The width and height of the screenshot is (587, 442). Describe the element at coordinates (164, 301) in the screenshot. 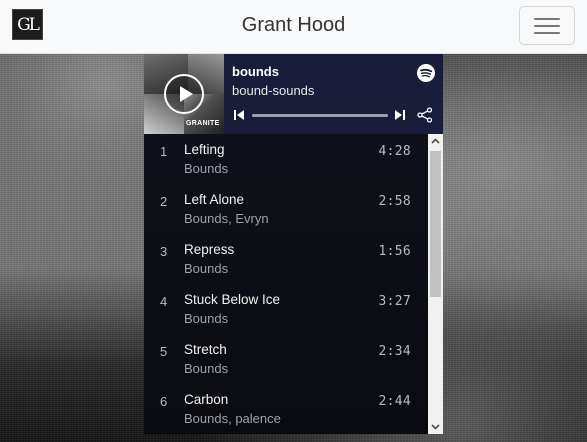

I see `track-number: 4` at that location.